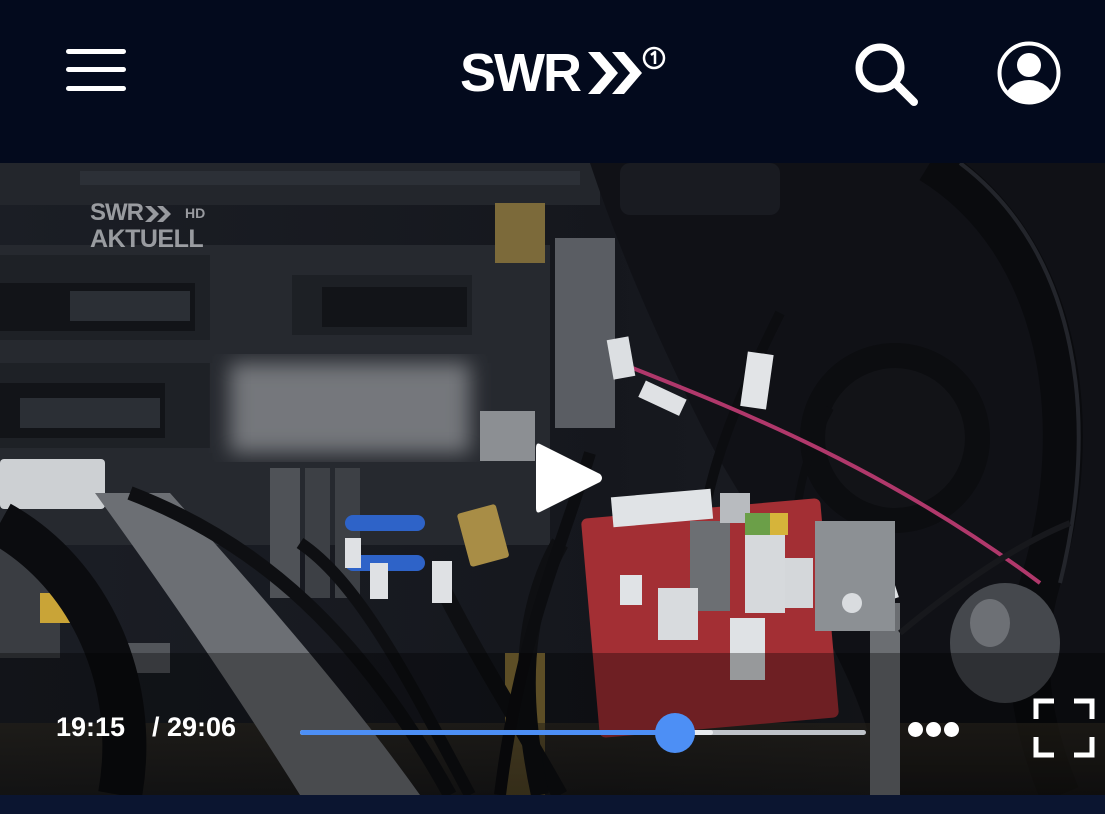  I want to click on fullscreen-button, so click(1064, 728).